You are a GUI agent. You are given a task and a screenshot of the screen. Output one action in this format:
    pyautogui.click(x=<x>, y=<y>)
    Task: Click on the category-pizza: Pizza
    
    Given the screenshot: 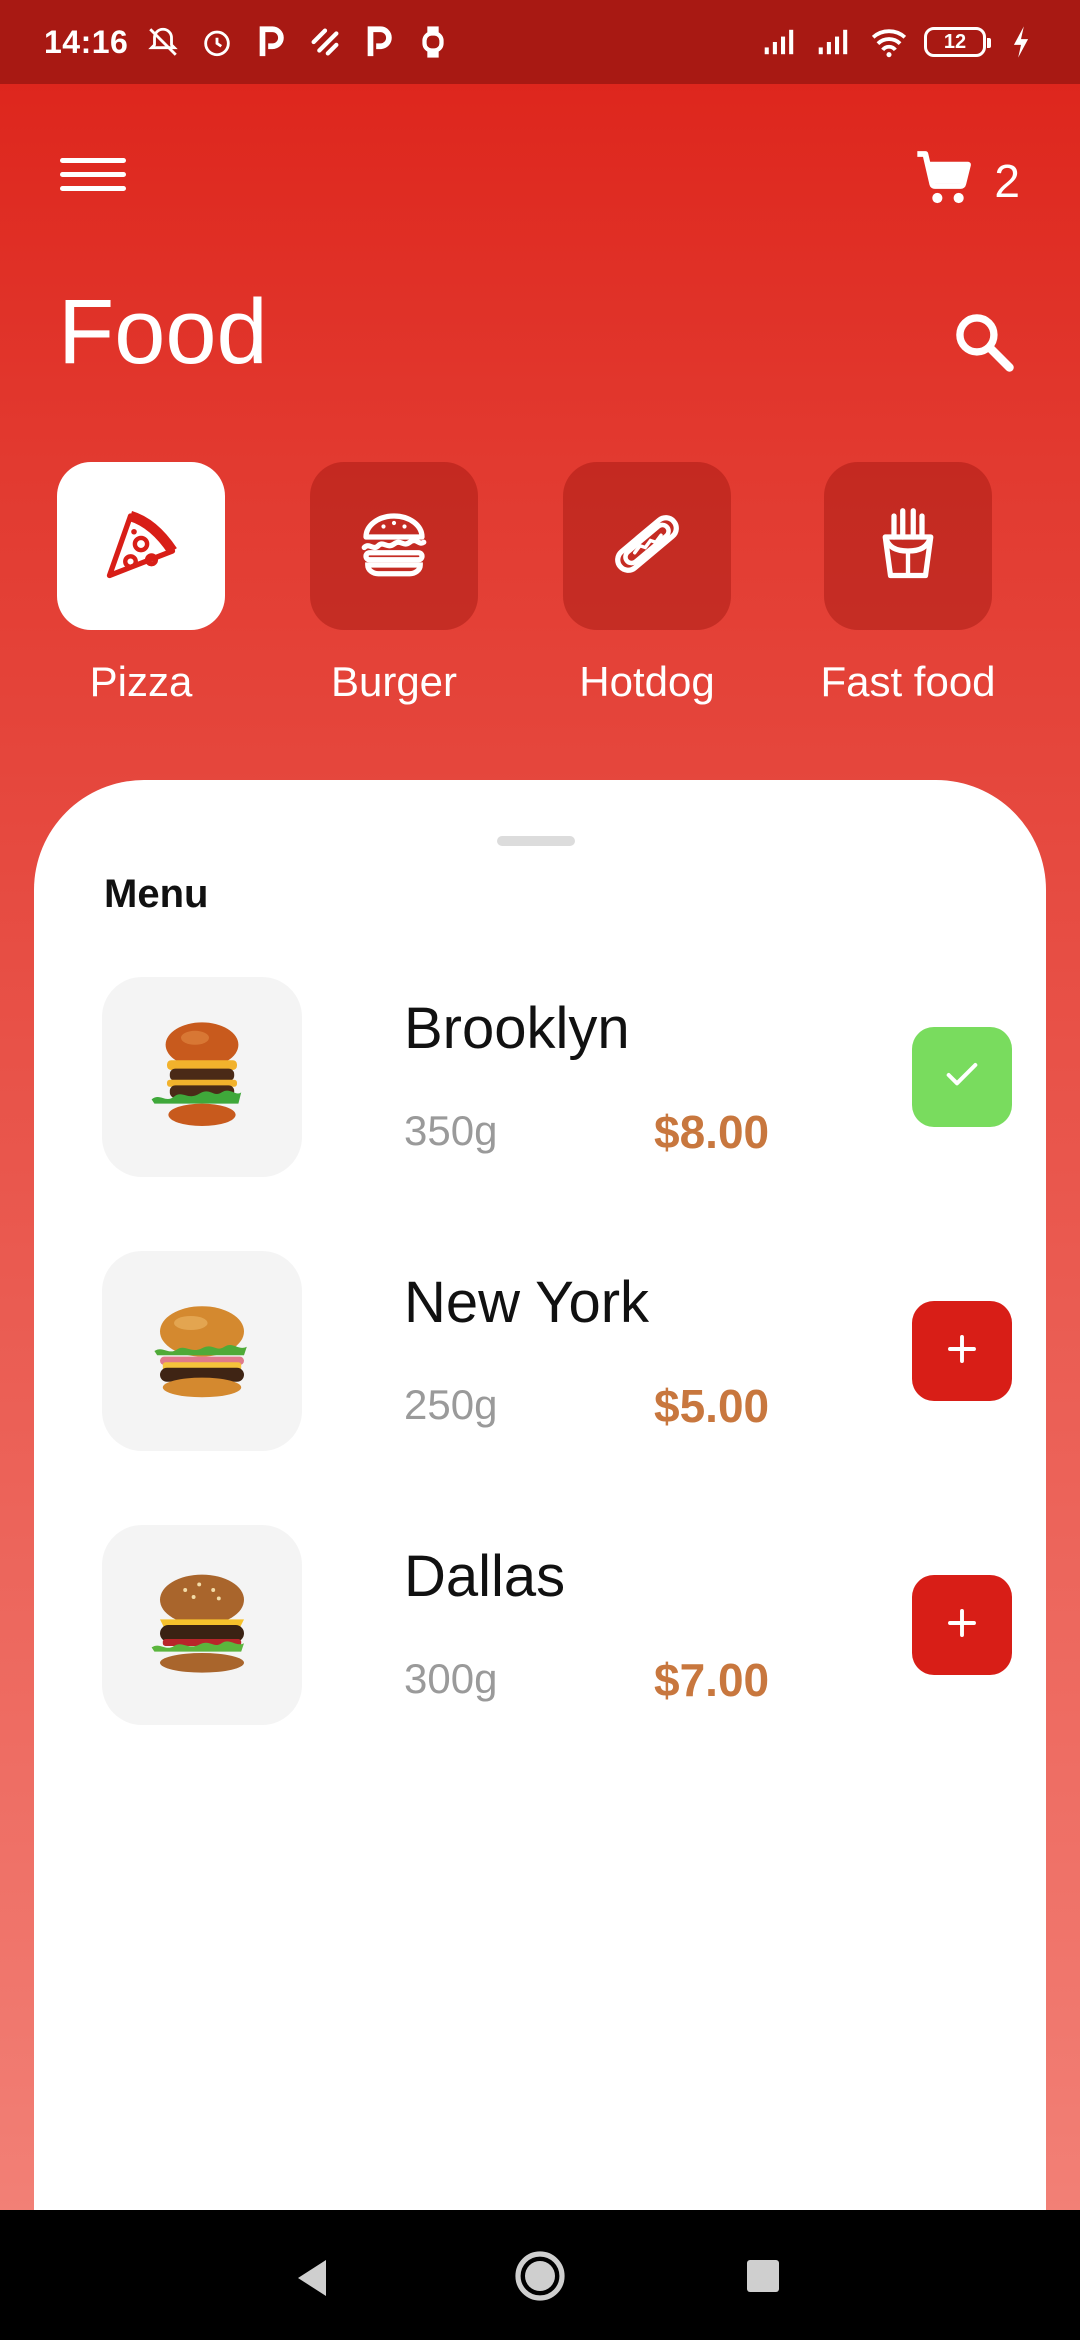 What is the action you would take?
    pyautogui.click(x=141, y=584)
    